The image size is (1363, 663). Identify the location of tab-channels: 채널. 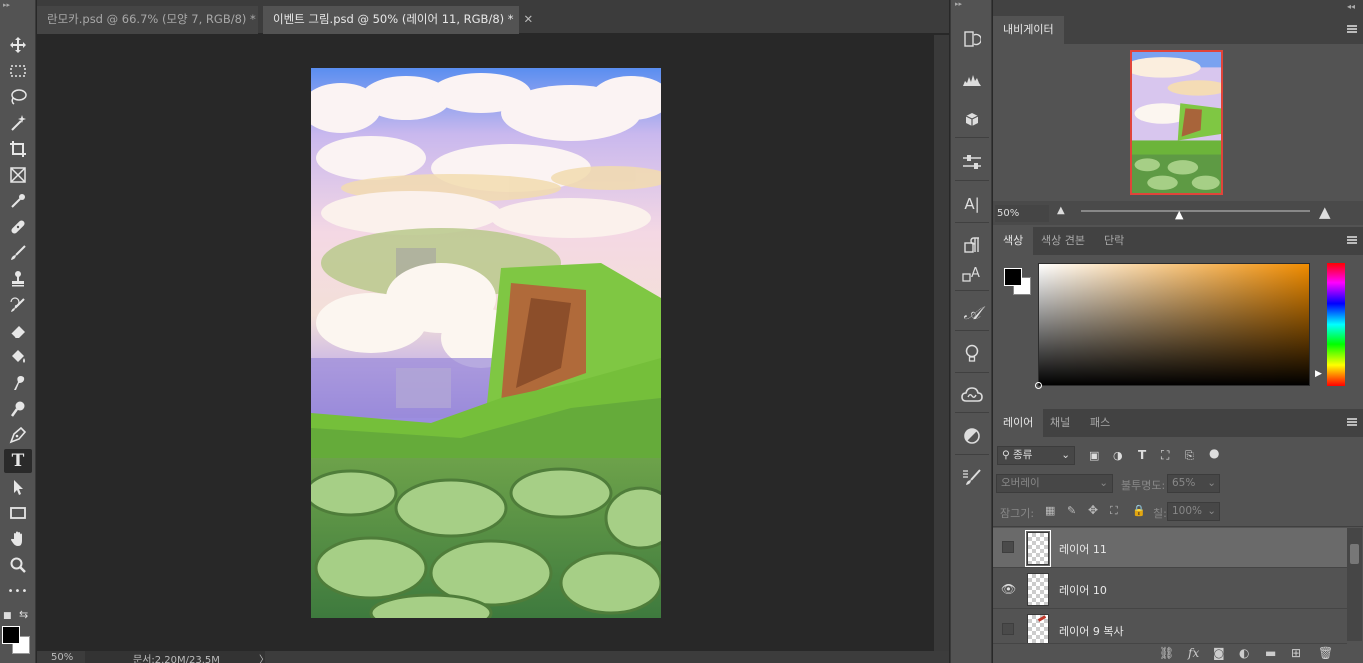
(1060, 423).